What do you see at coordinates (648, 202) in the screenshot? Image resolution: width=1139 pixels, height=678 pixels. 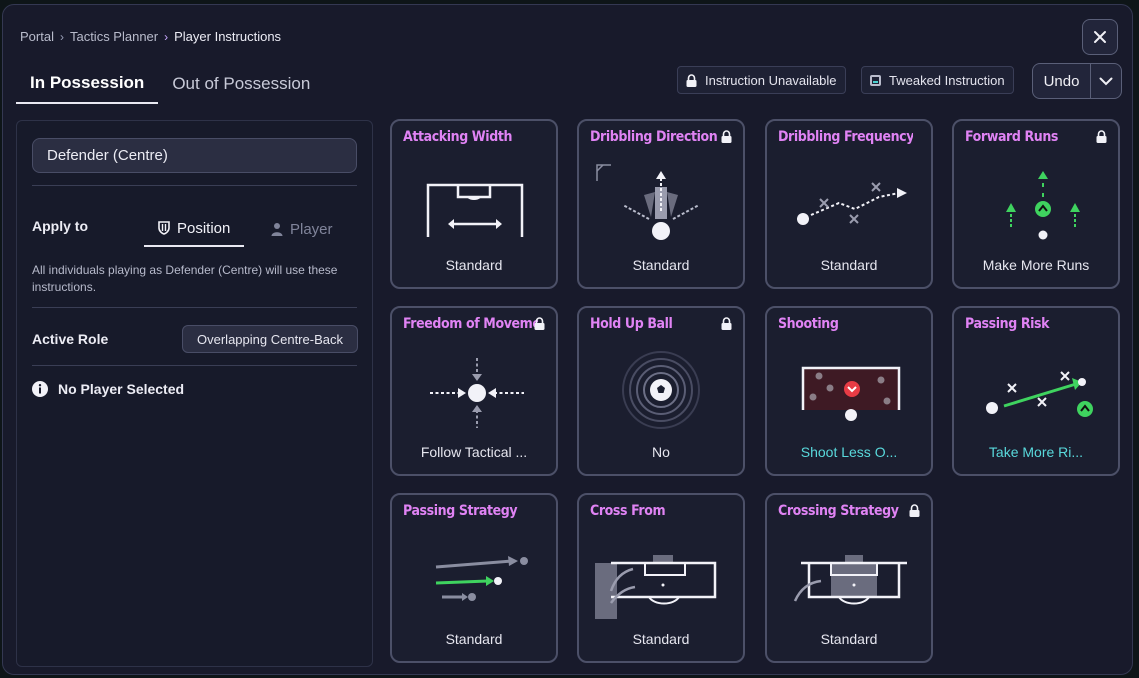 I see `dribble-direction-icon` at bounding box center [648, 202].